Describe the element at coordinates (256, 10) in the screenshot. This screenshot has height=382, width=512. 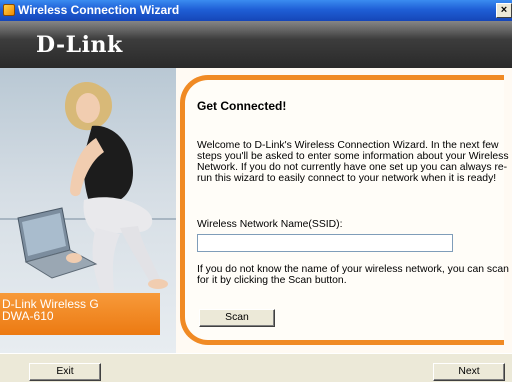
I see `title-bar: Wireless Connection Wizard ×` at that location.